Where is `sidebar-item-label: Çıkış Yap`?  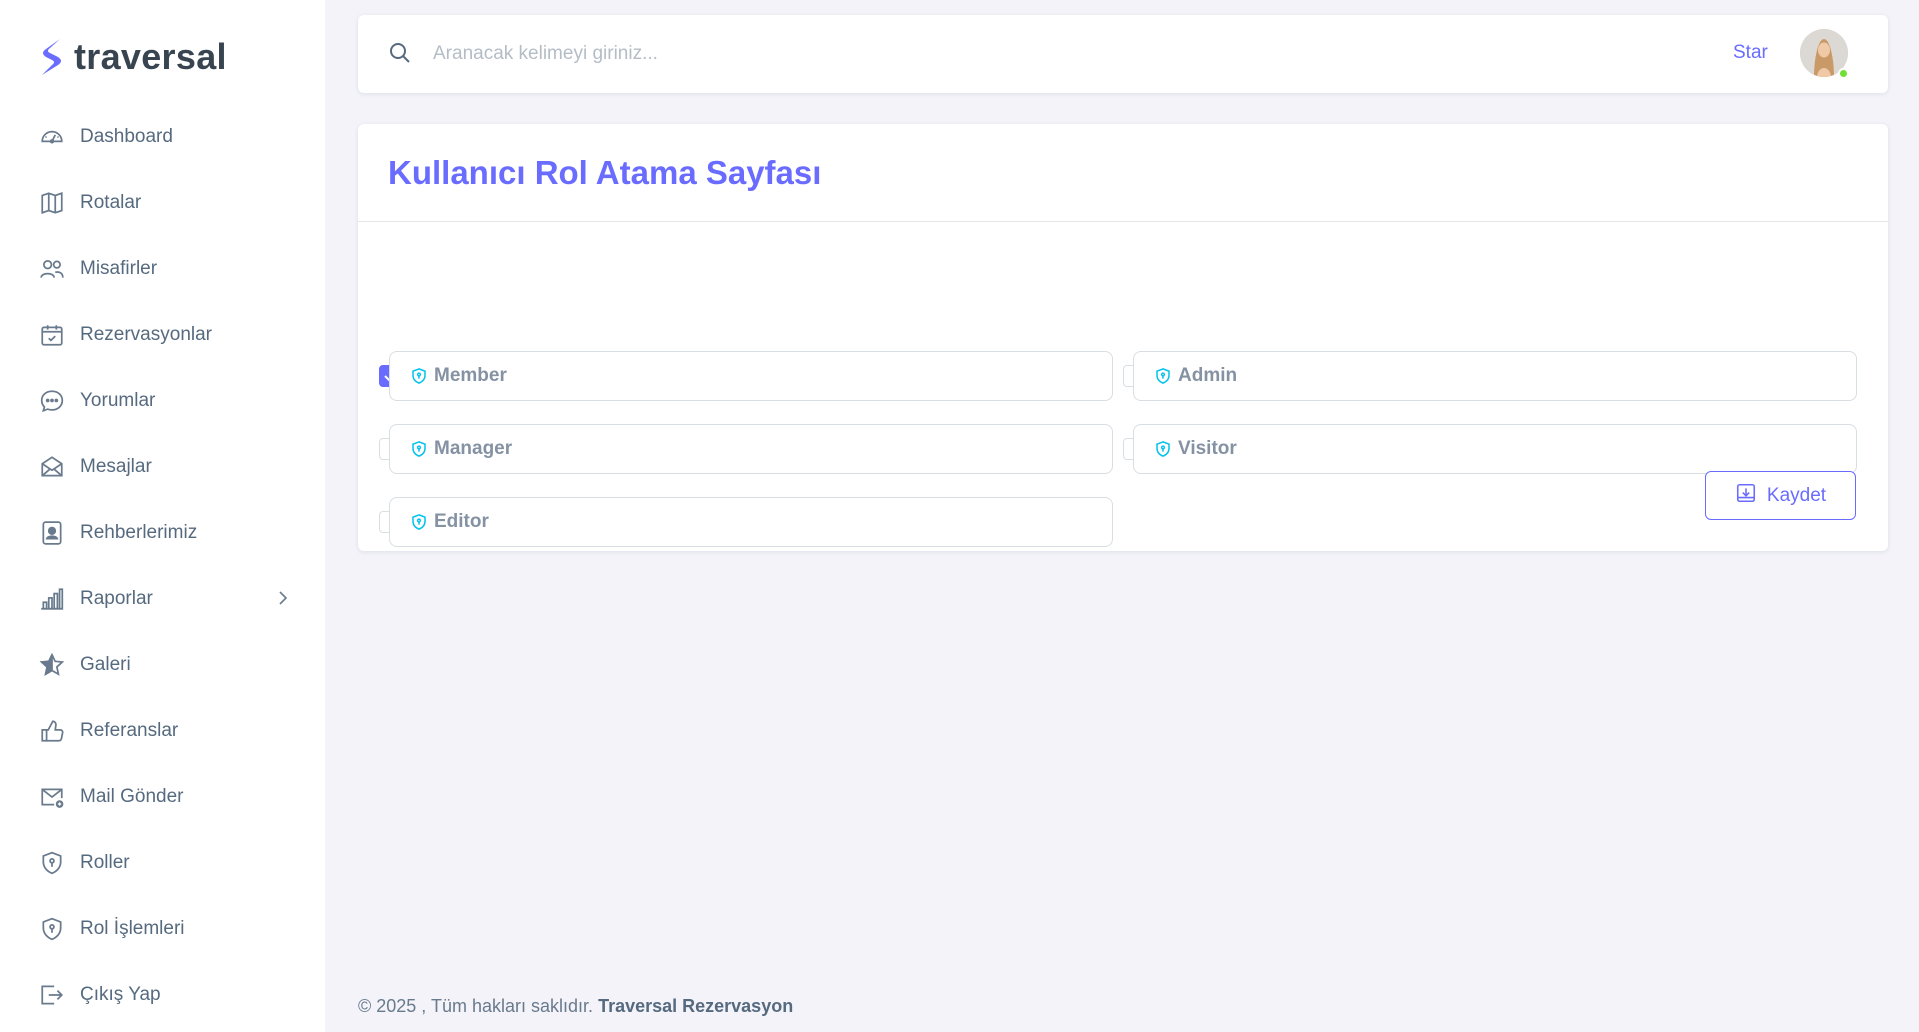 sidebar-item-label: Çıkış Yap is located at coordinates (120, 994).